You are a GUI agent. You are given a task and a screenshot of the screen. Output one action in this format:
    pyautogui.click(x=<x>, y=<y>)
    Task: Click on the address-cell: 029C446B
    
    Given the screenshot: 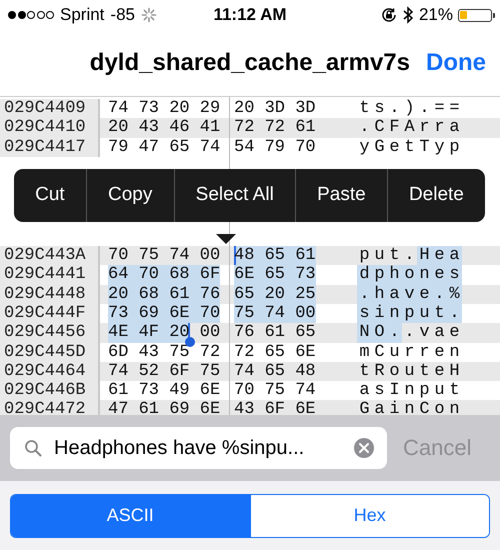 What is the action you would take?
    pyautogui.click(x=50, y=390)
    